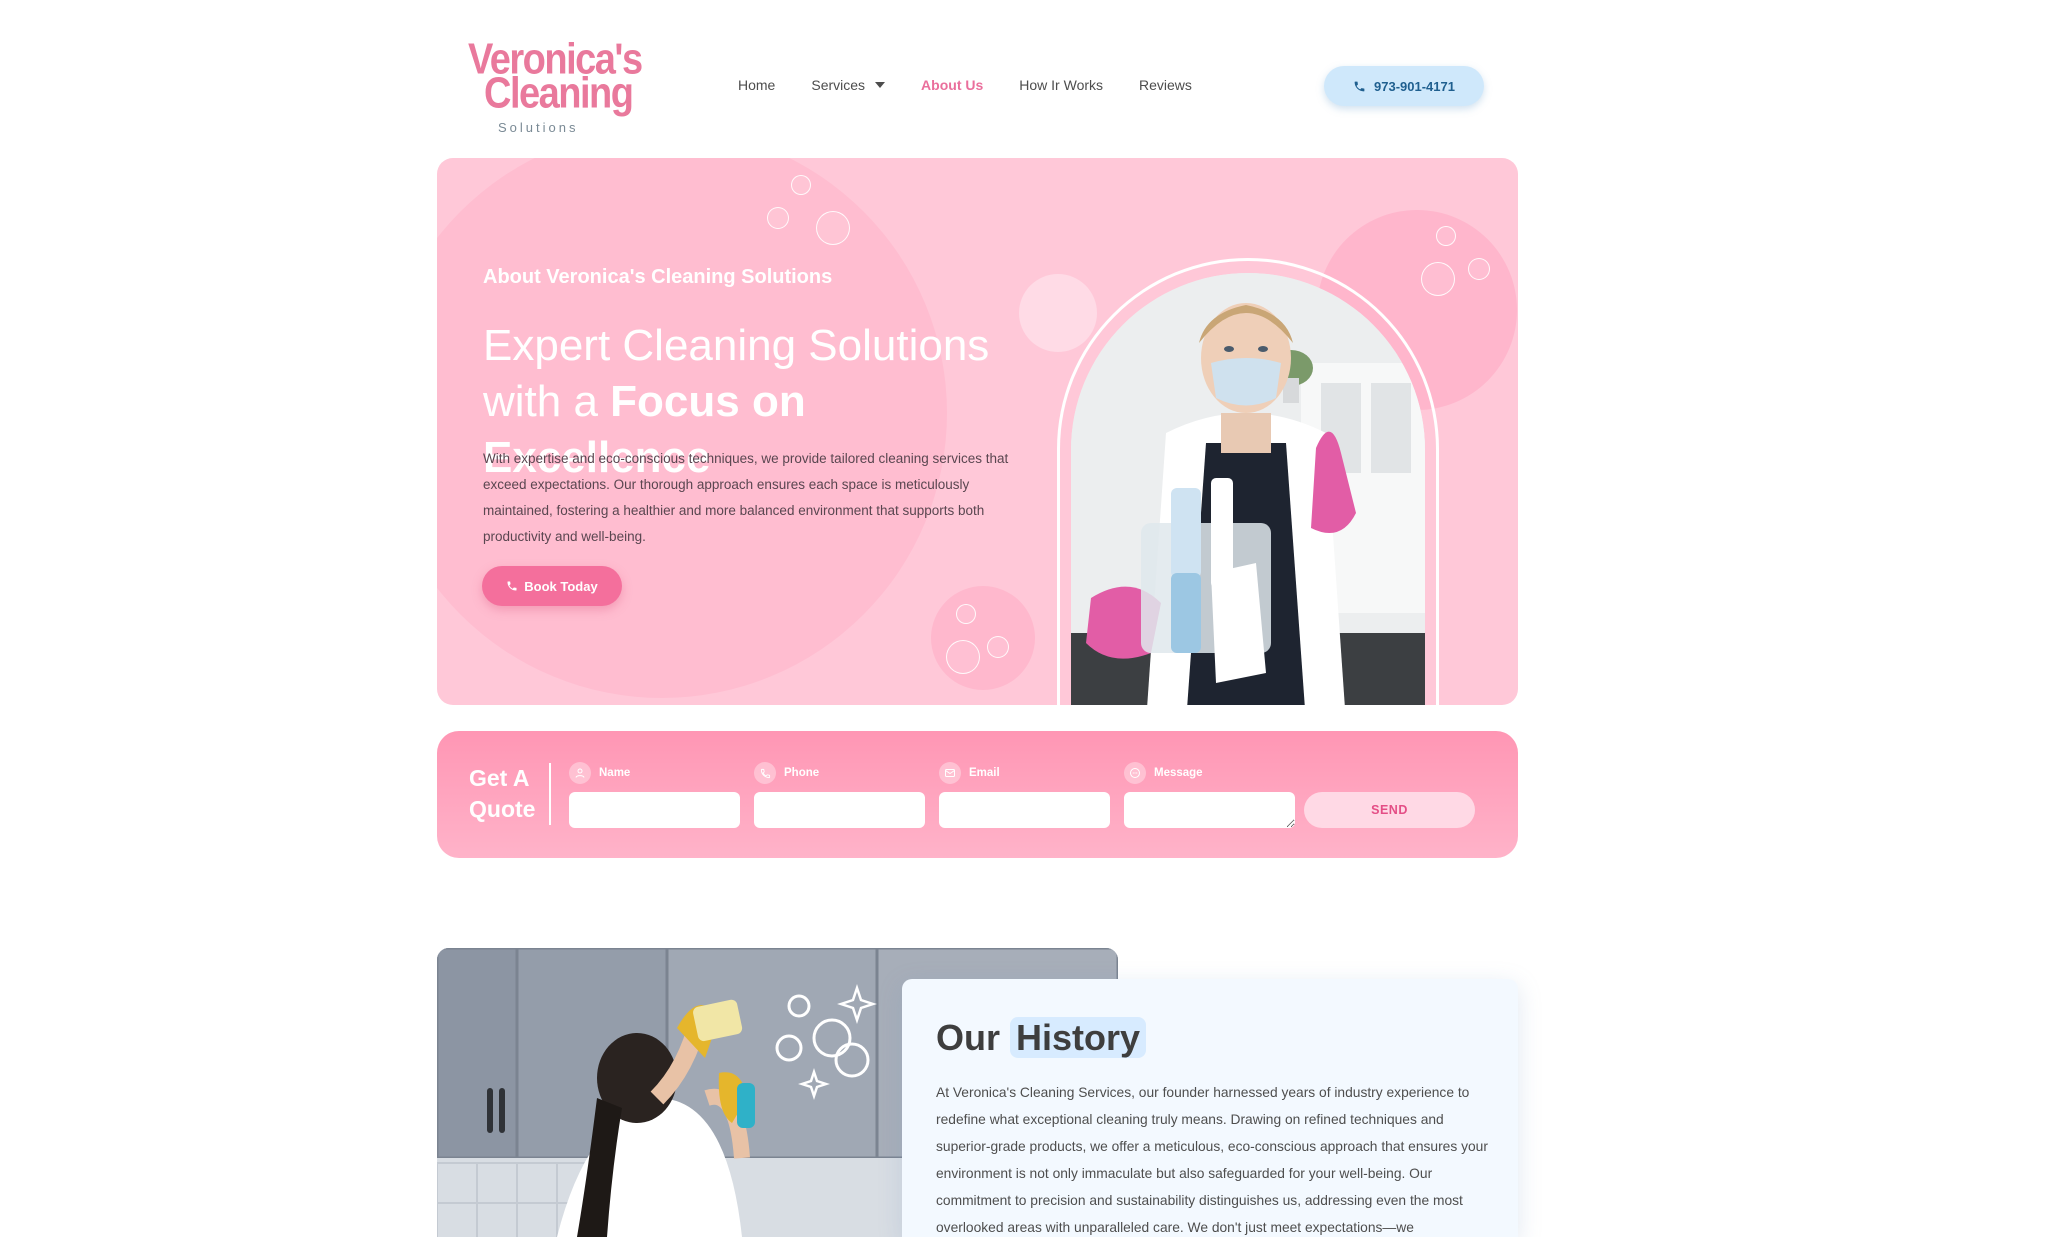  I want to click on name-label-text: Name, so click(615, 773).